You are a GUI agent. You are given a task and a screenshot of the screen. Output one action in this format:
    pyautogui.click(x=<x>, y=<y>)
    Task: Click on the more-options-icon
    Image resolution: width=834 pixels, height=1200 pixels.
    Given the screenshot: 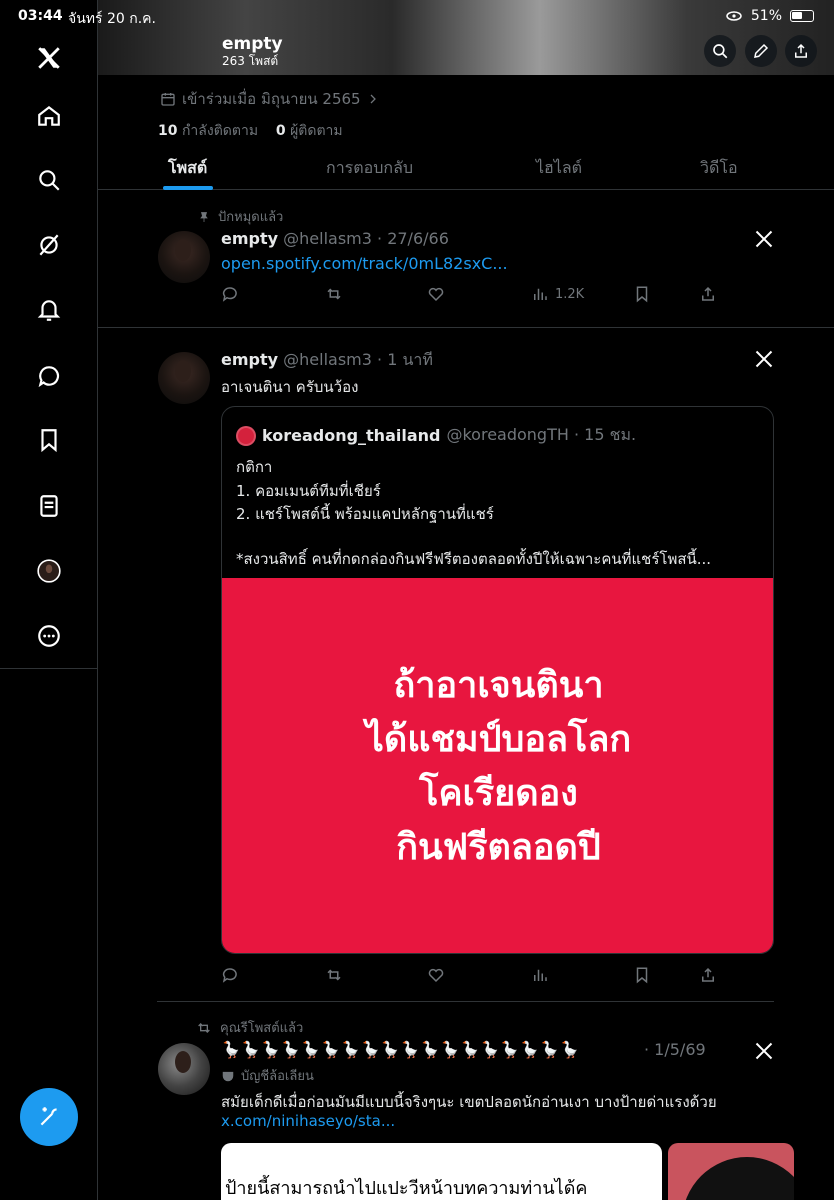 What is the action you would take?
    pyautogui.click(x=49, y=636)
    